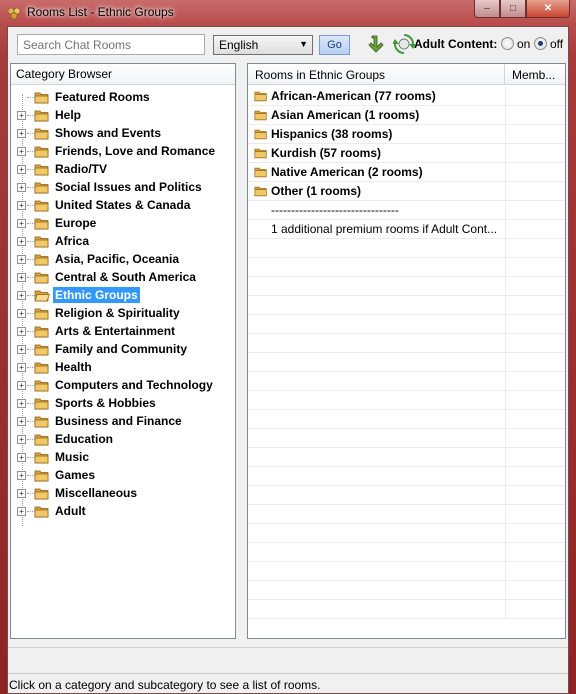 The width and height of the screenshot is (576, 694). What do you see at coordinates (378, 44) in the screenshot?
I see `back-arrow-icon` at bounding box center [378, 44].